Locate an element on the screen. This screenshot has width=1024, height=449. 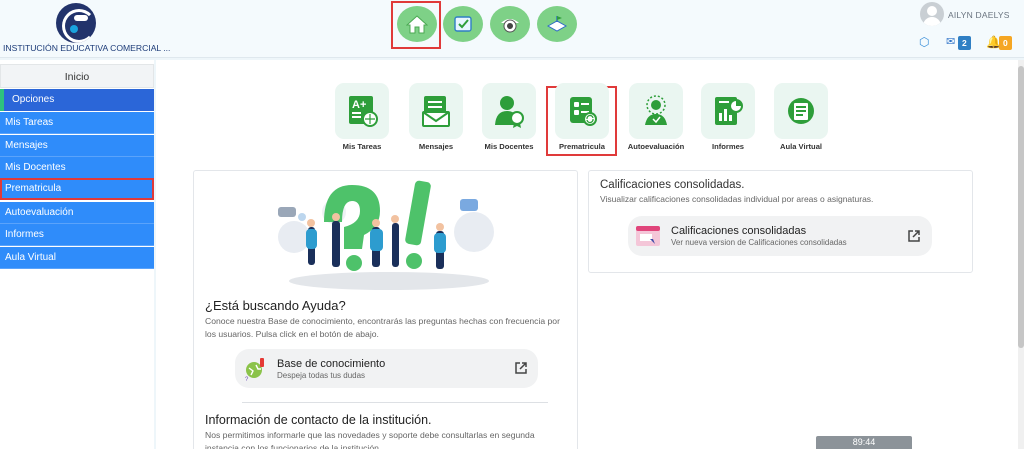
tile-label-aula-virtual: Aula Virtual is located at coordinates (801, 146).